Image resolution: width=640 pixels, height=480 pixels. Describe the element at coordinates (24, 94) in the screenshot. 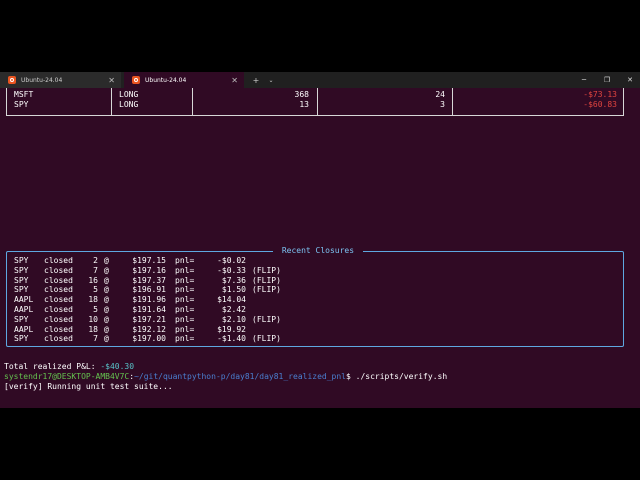

I see `position-symbol: MSFT` at that location.